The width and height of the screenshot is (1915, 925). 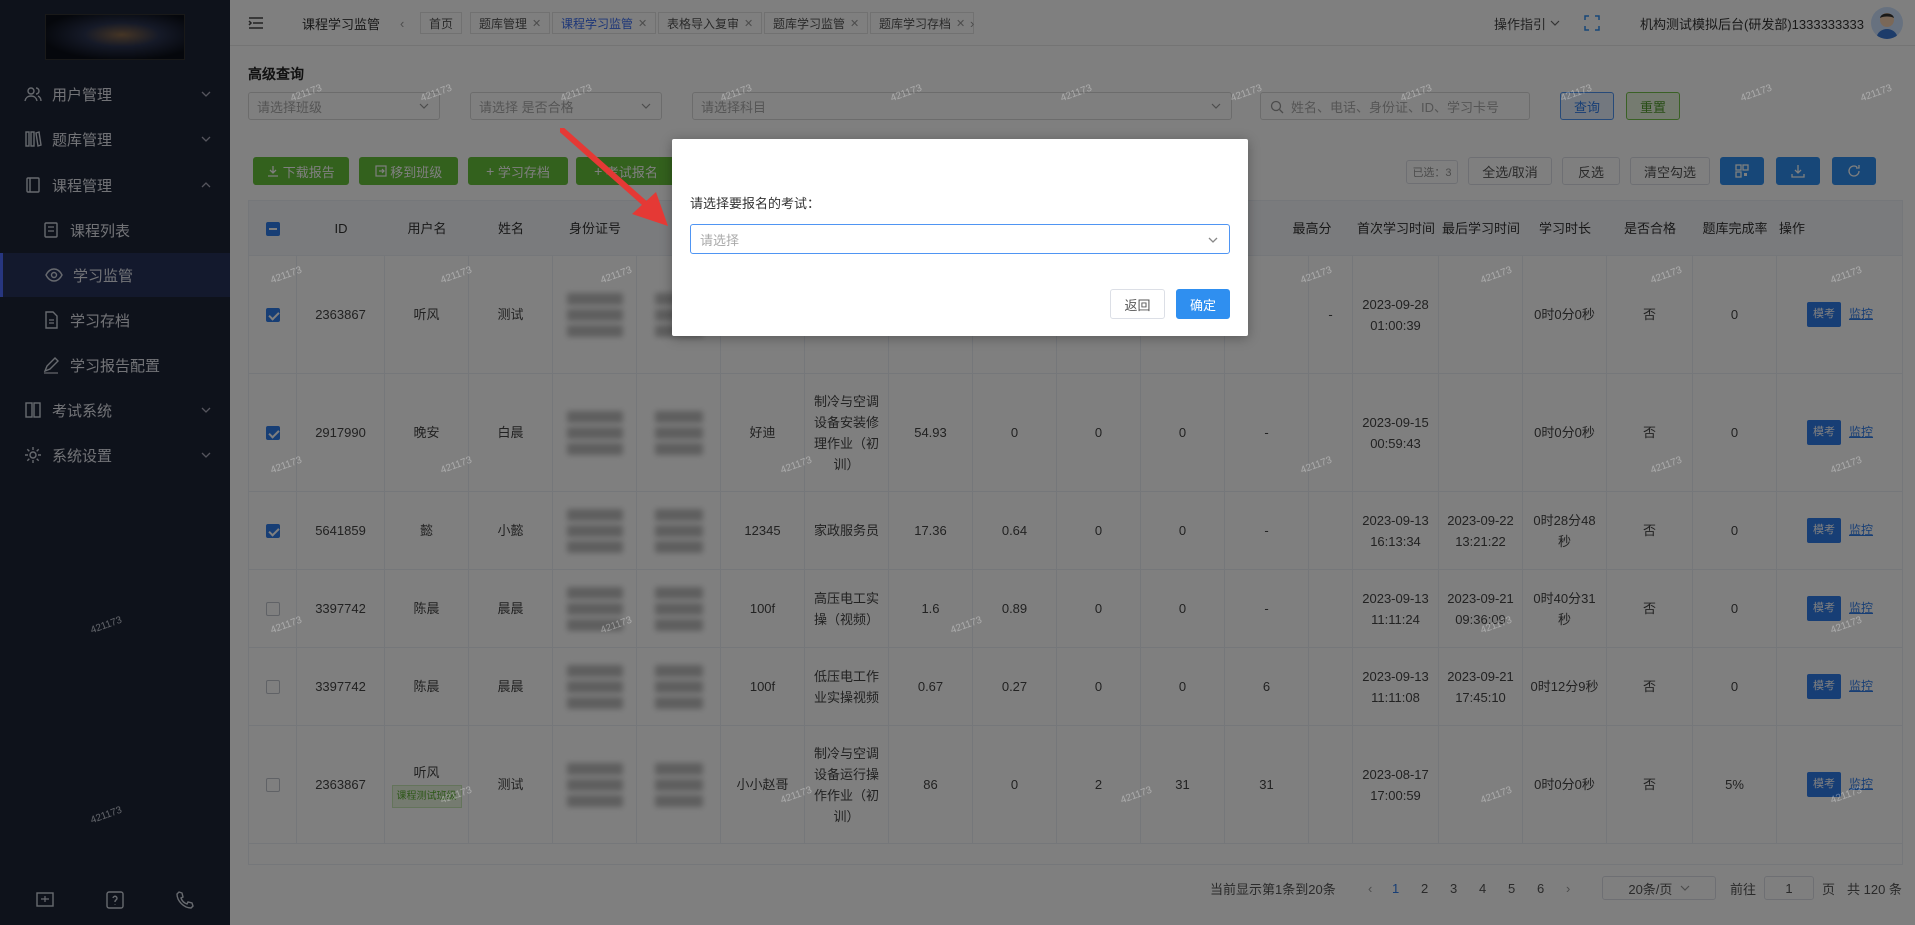 What do you see at coordinates (1137, 304) in the screenshot?
I see `cancel-button: 返回` at bounding box center [1137, 304].